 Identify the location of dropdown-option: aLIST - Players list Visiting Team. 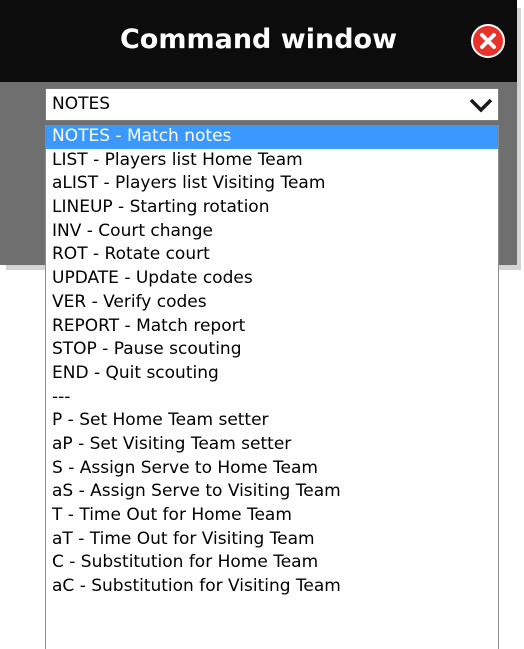
(272, 184).